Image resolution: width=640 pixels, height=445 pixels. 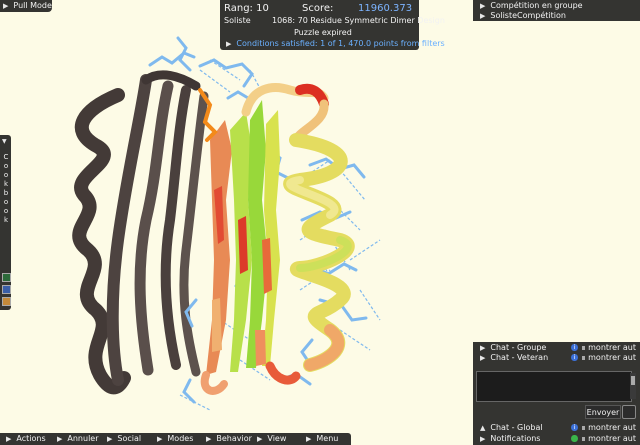 I want to click on menu-undo: ▶ Annuler, so click(x=78, y=438).